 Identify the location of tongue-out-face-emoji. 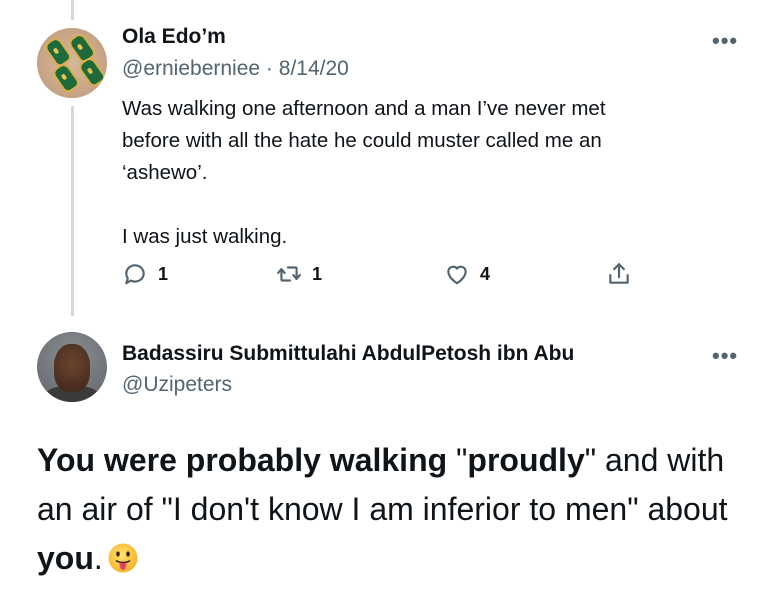
(123, 558).